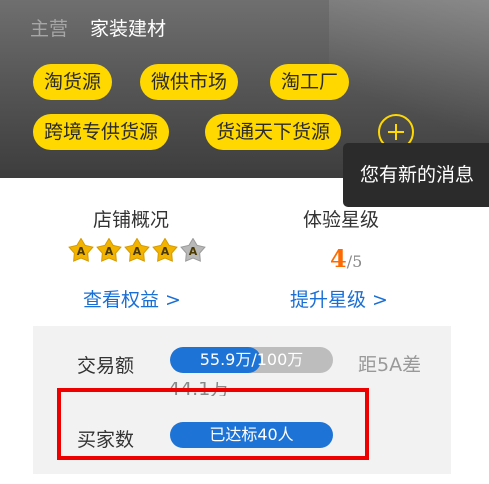  I want to click on tag-micro-supply-market: 微供市场, so click(189, 82).